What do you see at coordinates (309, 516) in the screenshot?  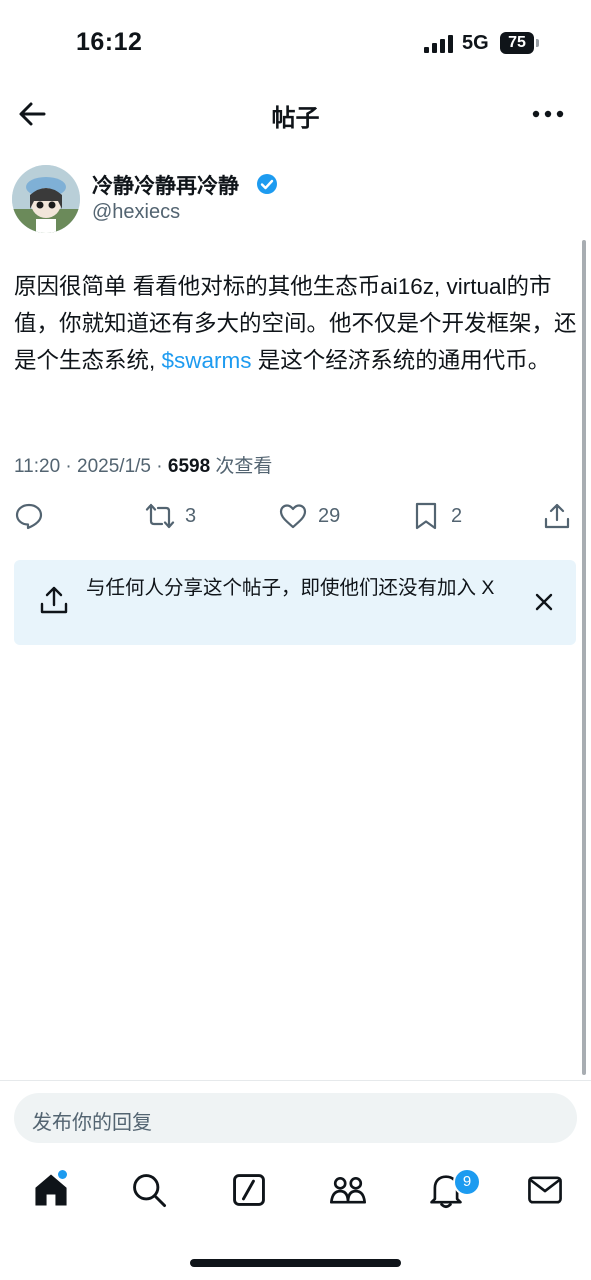 I see `like-button: 29` at bounding box center [309, 516].